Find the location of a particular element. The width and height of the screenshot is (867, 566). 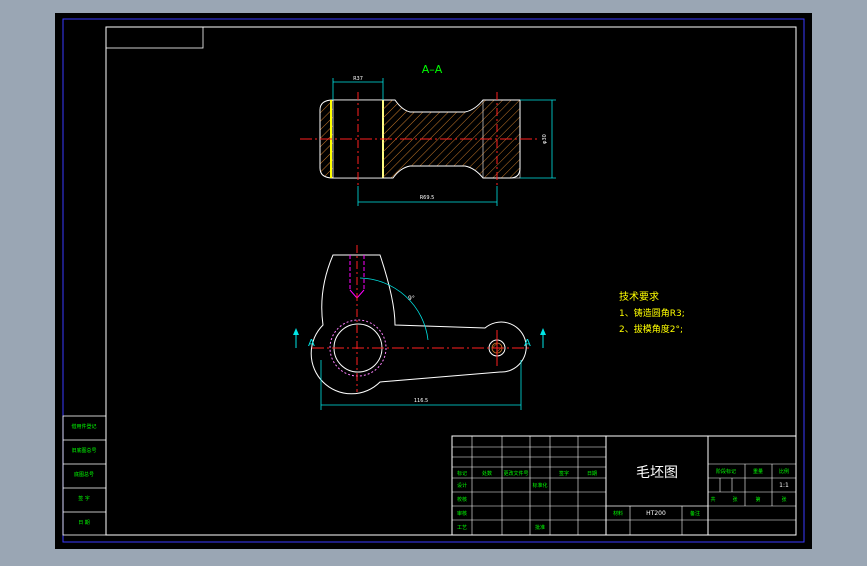

tb-stage-label: 阶段标记 is located at coordinates (726, 471).